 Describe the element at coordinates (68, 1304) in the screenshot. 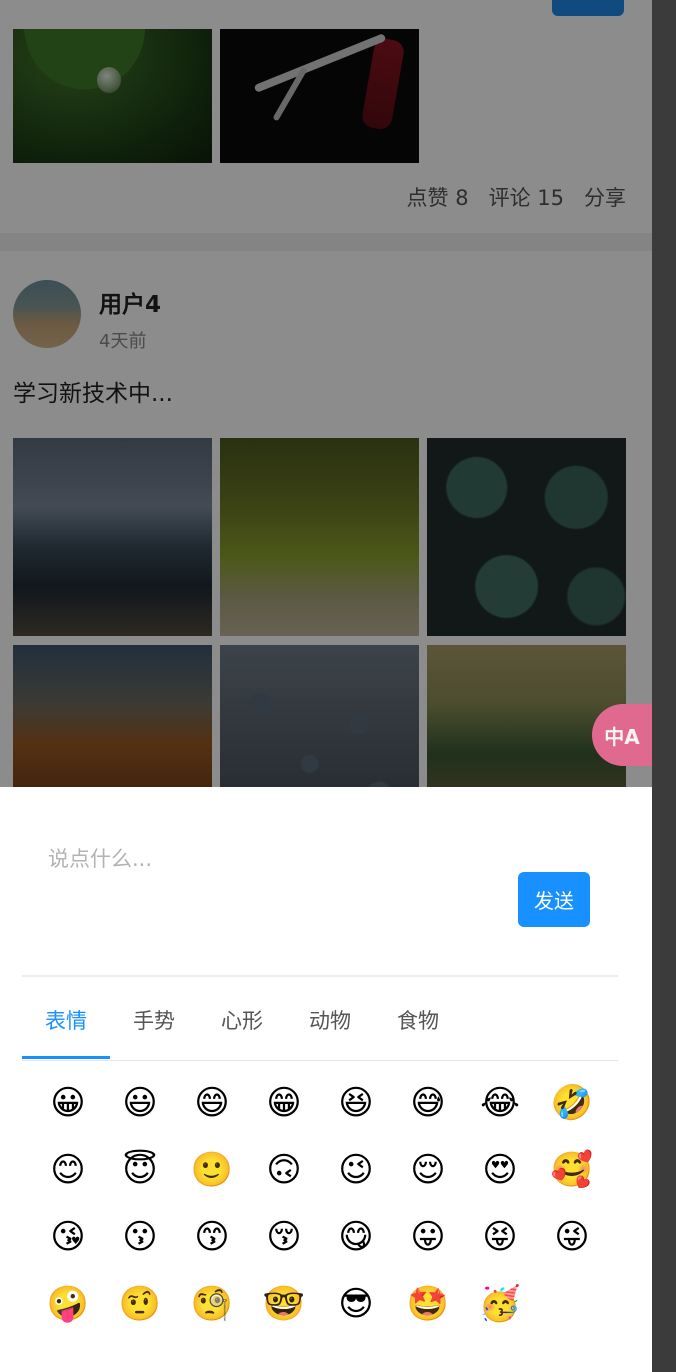

I see `emoji-item: 🤪` at that location.